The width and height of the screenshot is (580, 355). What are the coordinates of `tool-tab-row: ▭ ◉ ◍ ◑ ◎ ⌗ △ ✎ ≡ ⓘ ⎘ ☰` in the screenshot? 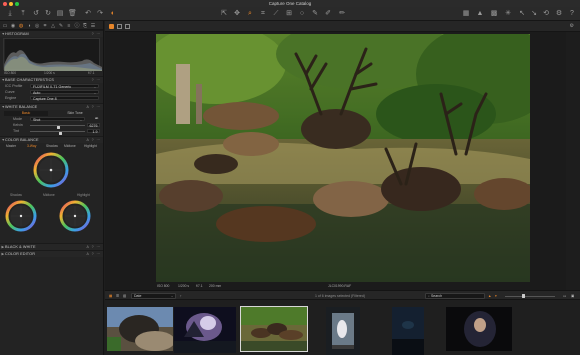 It's located at (51, 25).